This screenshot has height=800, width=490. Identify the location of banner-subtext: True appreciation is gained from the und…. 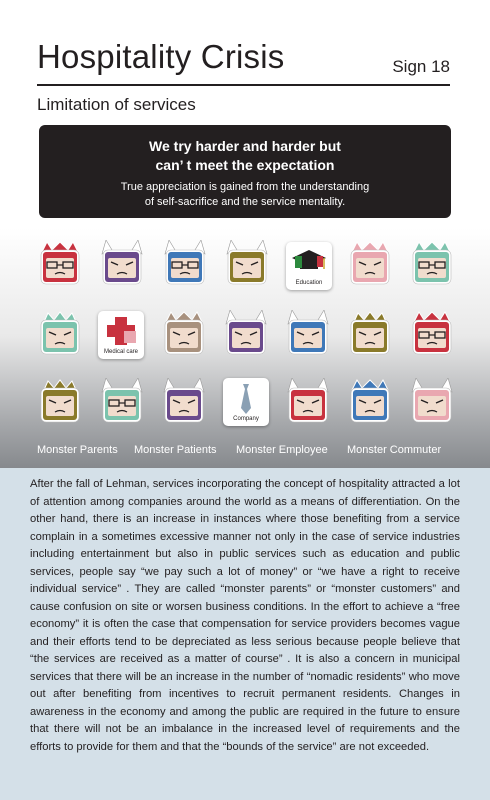
(245, 195).